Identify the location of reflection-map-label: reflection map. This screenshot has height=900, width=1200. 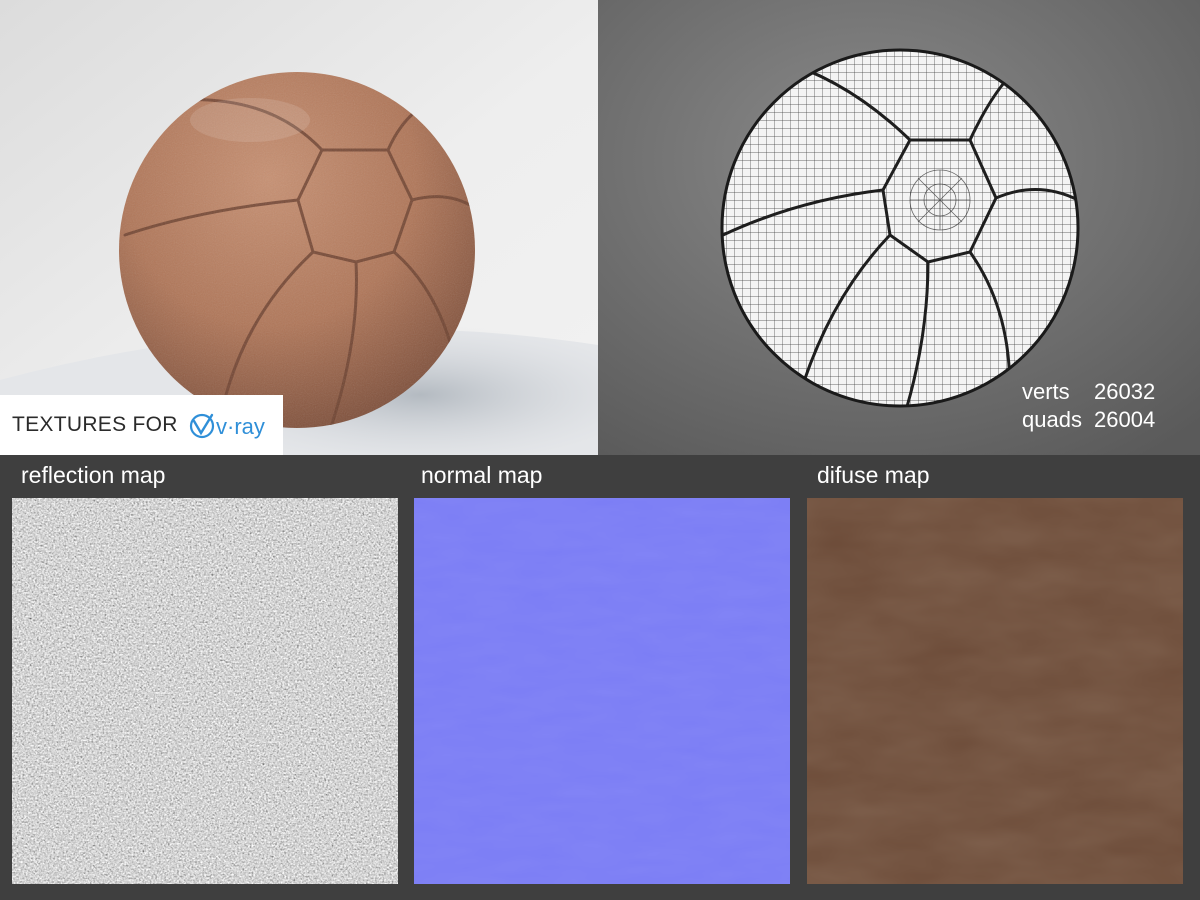
(93, 475).